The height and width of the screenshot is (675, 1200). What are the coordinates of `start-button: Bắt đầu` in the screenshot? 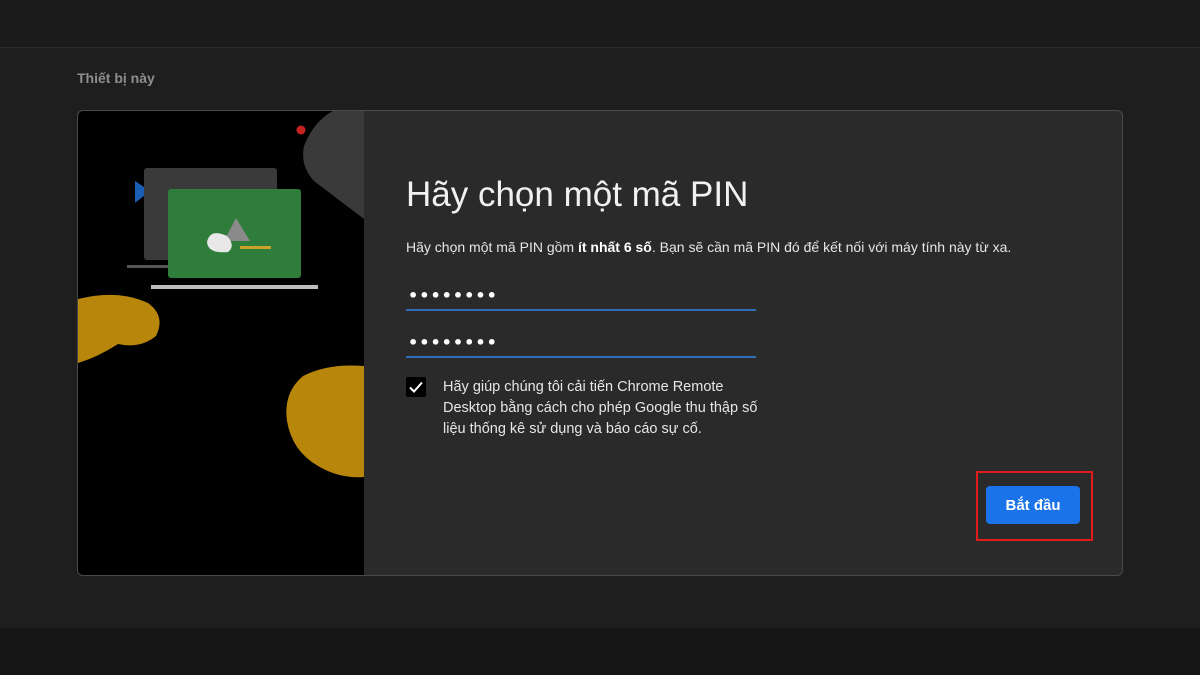 It's located at (1033, 505).